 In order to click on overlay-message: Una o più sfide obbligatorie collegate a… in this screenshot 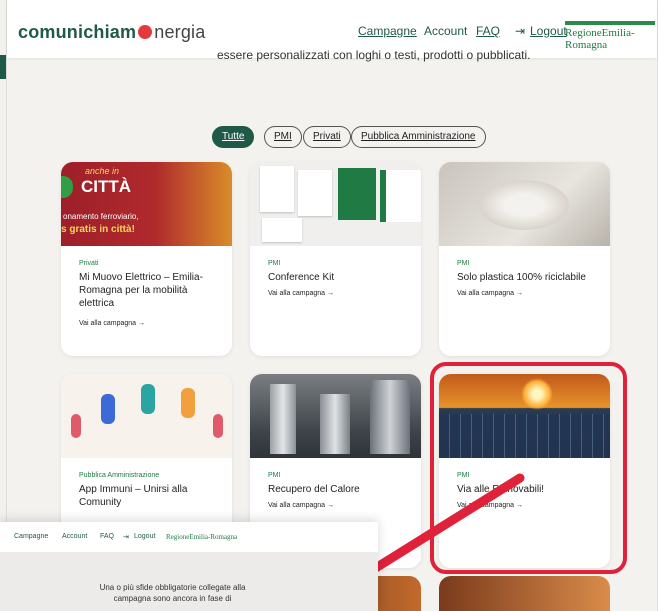, I will do `click(172, 593)`.